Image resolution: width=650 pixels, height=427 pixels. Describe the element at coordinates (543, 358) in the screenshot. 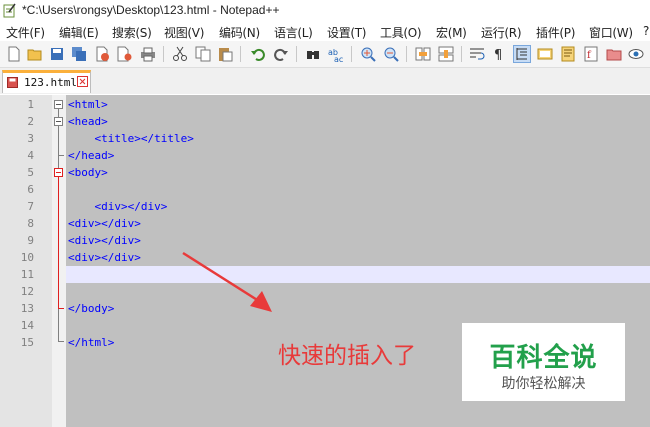

I see `watermark-title: 百科全说` at that location.